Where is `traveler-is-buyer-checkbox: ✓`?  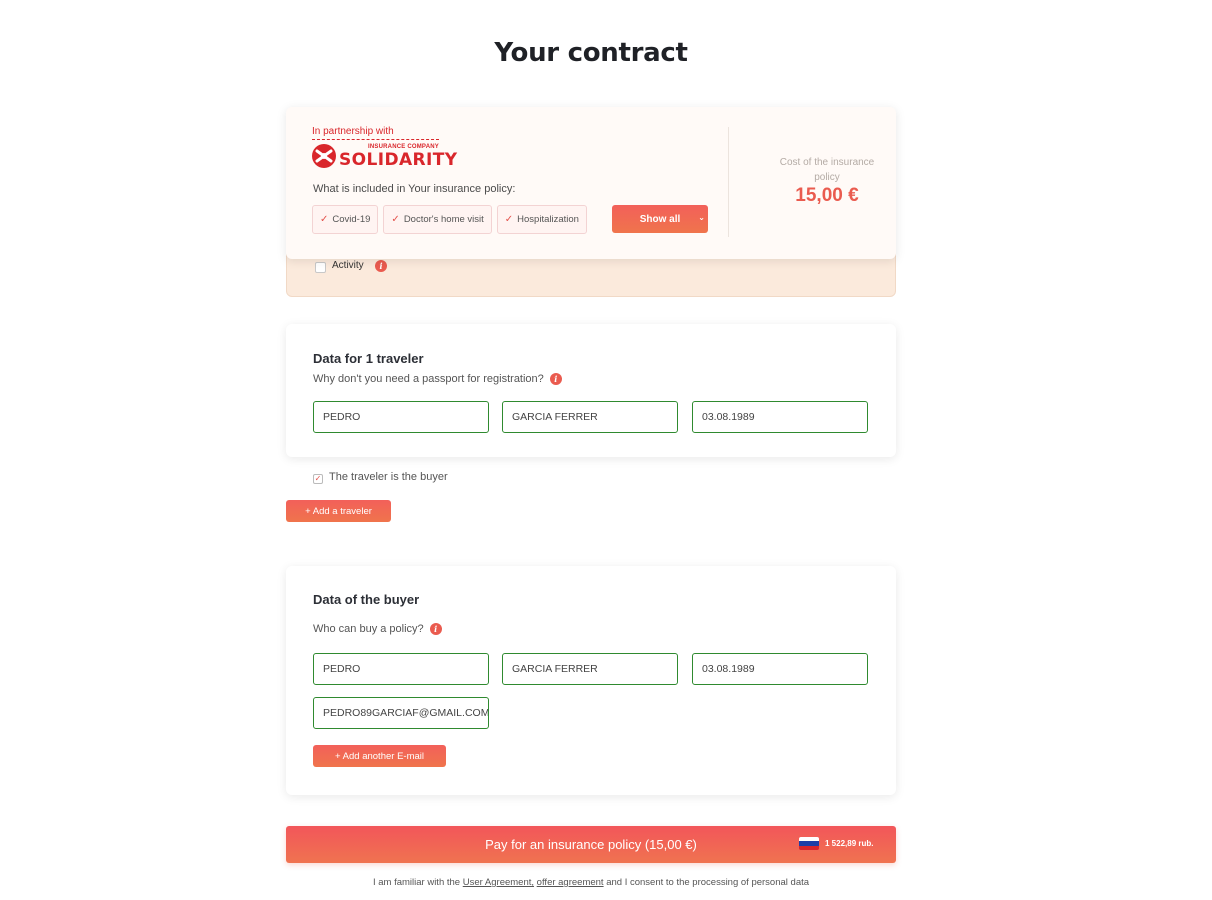 traveler-is-buyer-checkbox: ✓ is located at coordinates (318, 479).